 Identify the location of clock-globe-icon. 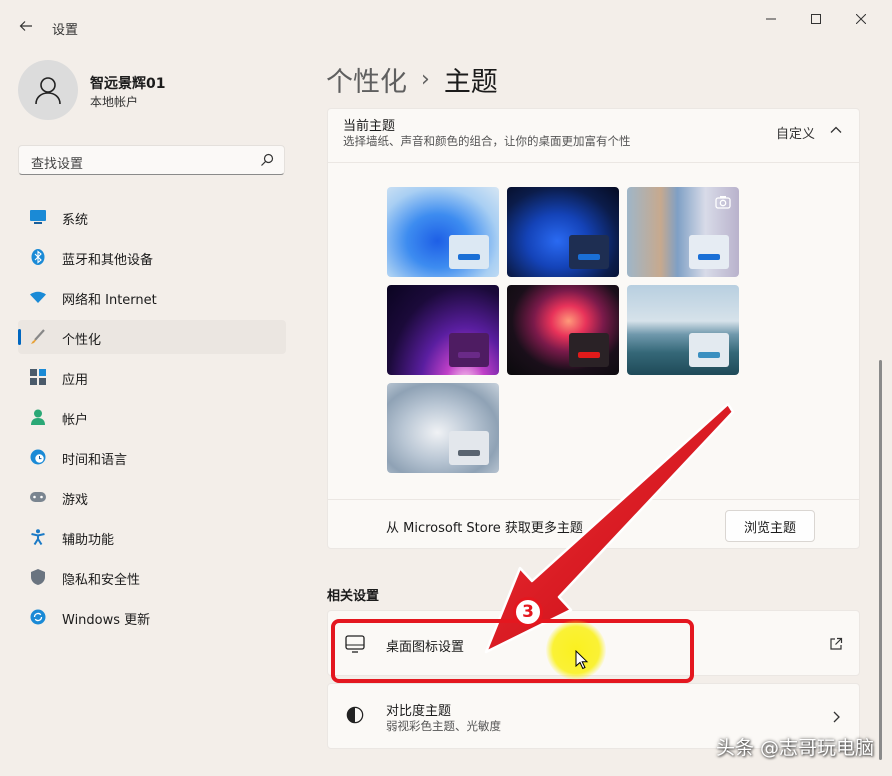
(38, 457).